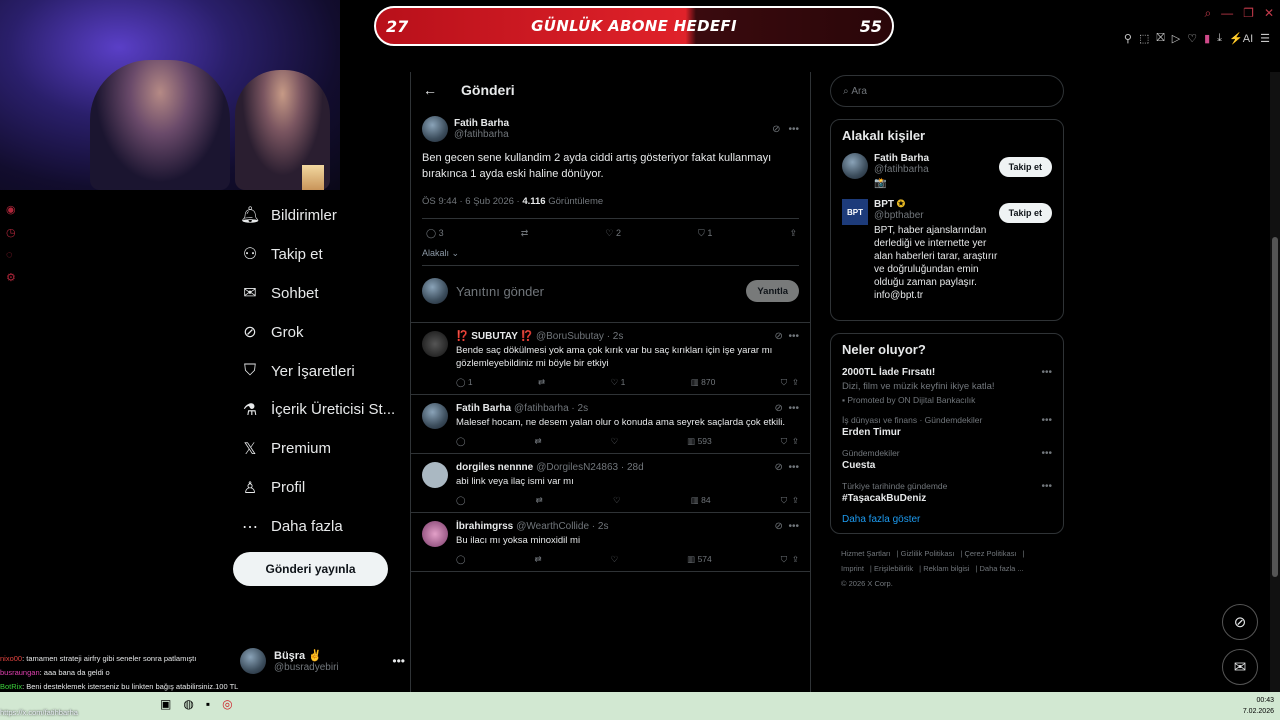 This screenshot has height=720, width=1280. What do you see at coordinates (551, 408) in the screenshot?
I see `reply-author-handle: @fatihbarha · 2s` at bounding box center [551, 408].